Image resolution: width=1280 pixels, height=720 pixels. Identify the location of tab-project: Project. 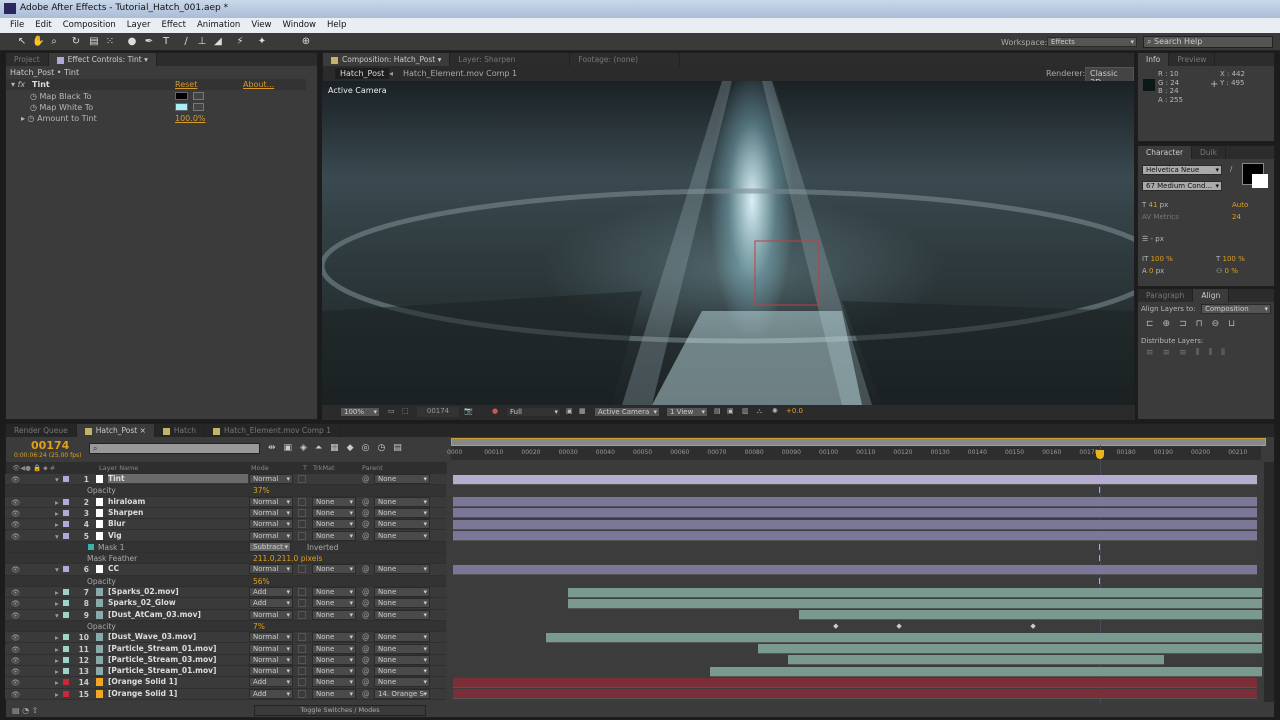
(27, 59).